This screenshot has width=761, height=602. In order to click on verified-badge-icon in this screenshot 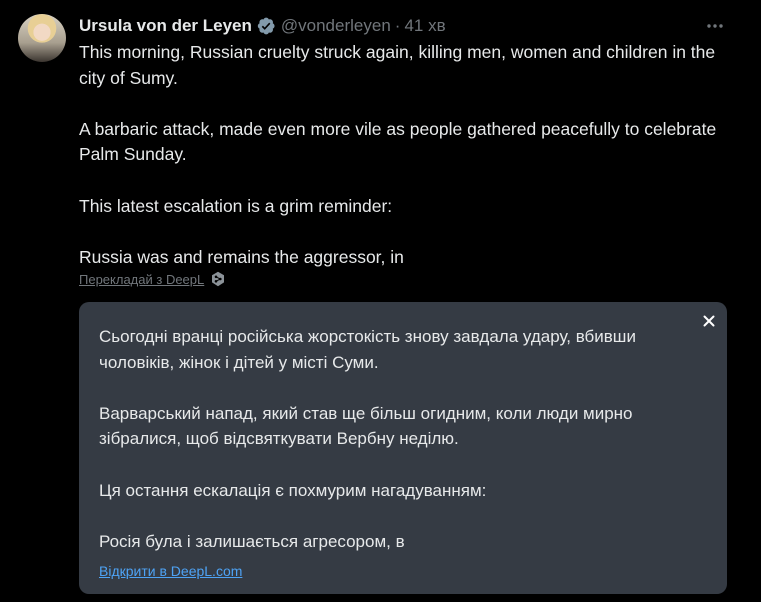, I will do `click(266, 26)`.